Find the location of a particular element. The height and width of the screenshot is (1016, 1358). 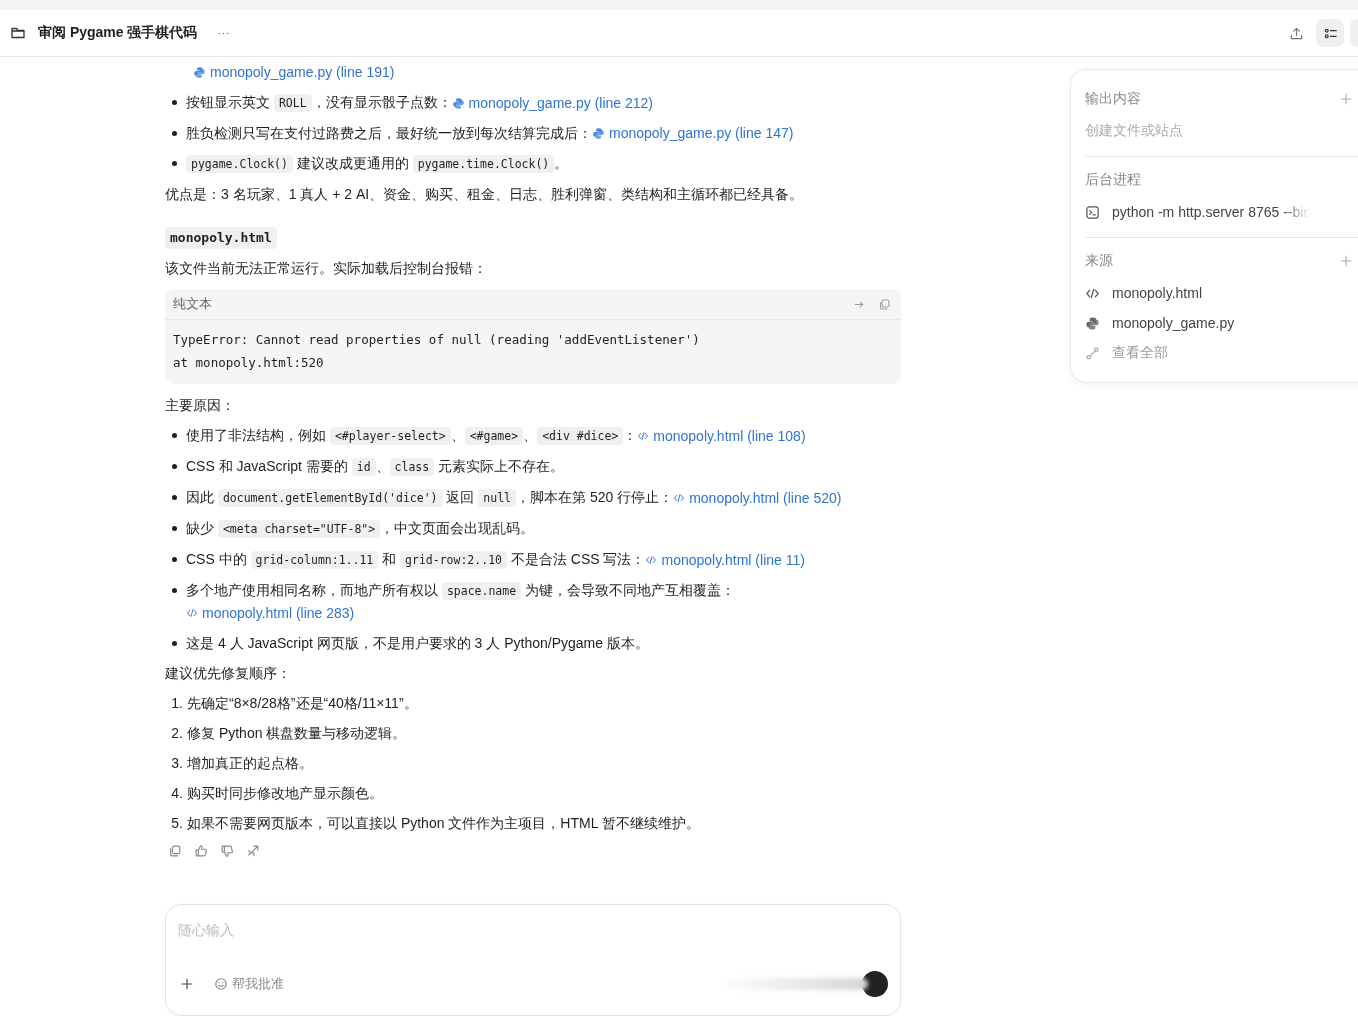

code-line: TypeError: Cannot read properties of null (reading 'addEventListener') is located at coordinates (437, 340).